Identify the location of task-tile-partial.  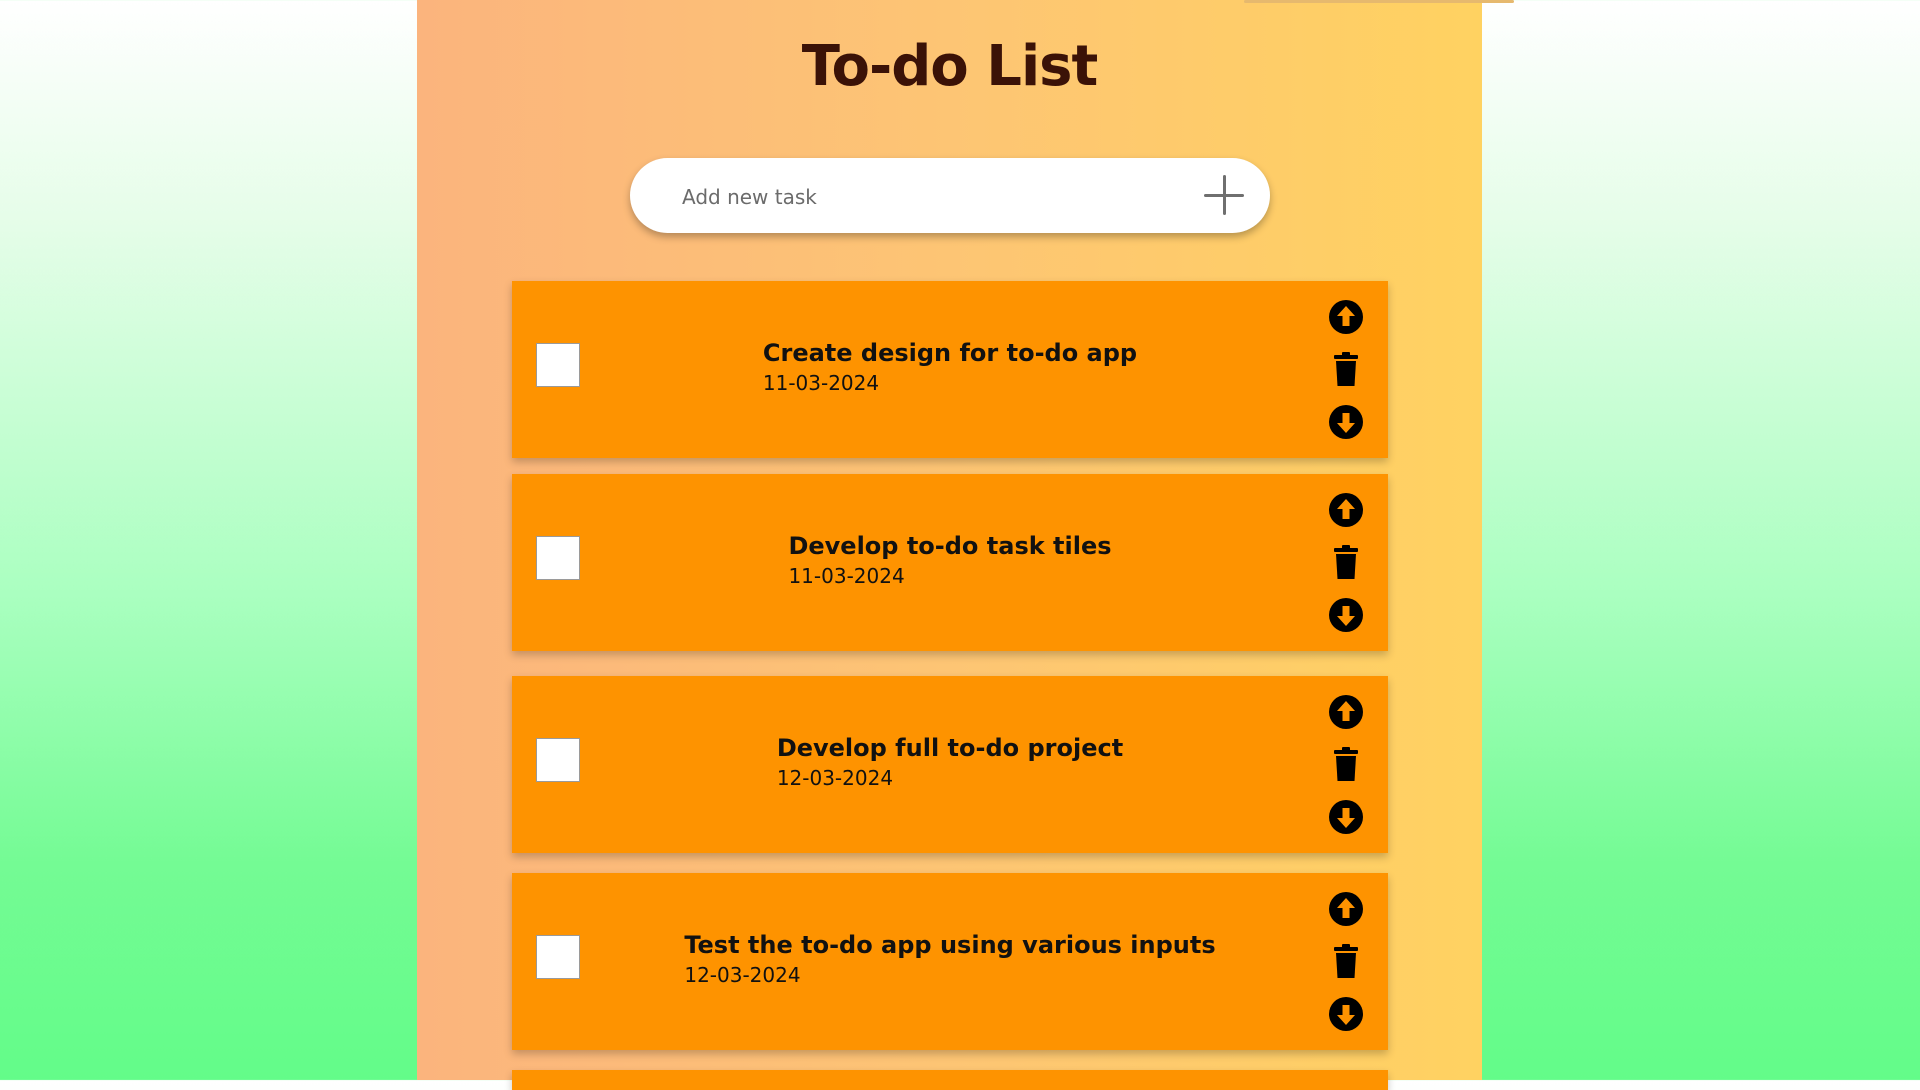
(950, 1080).